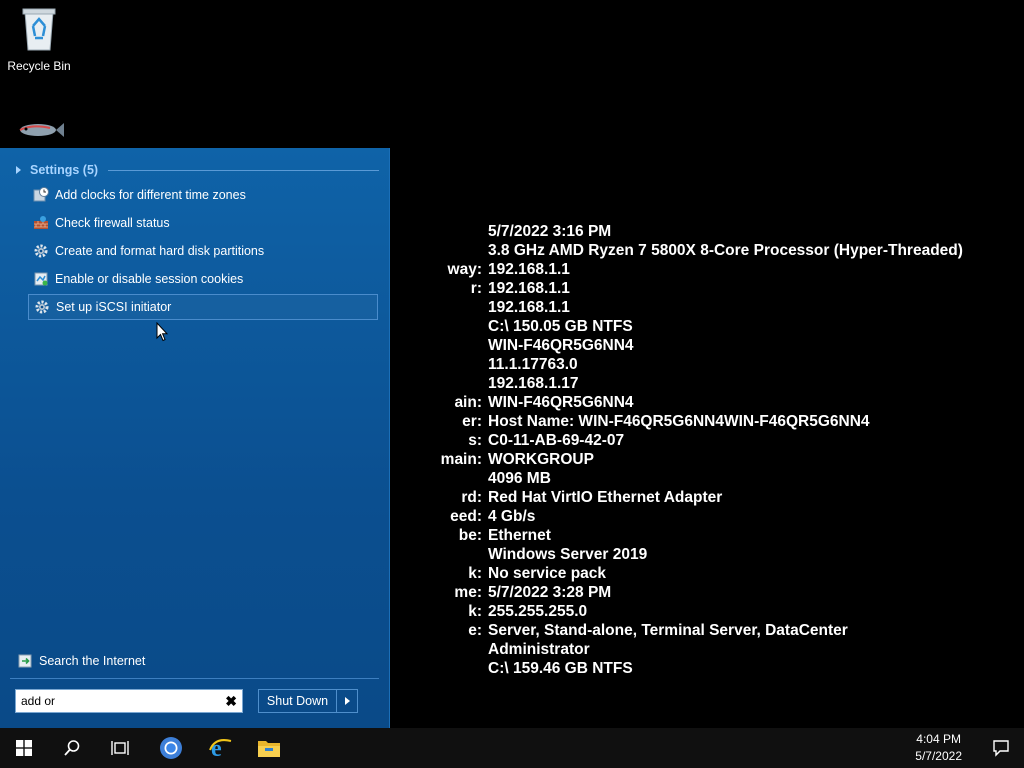  Describe the element at coordinates (464, 269) in the screenshot. I see `info-label: way:` at that location.